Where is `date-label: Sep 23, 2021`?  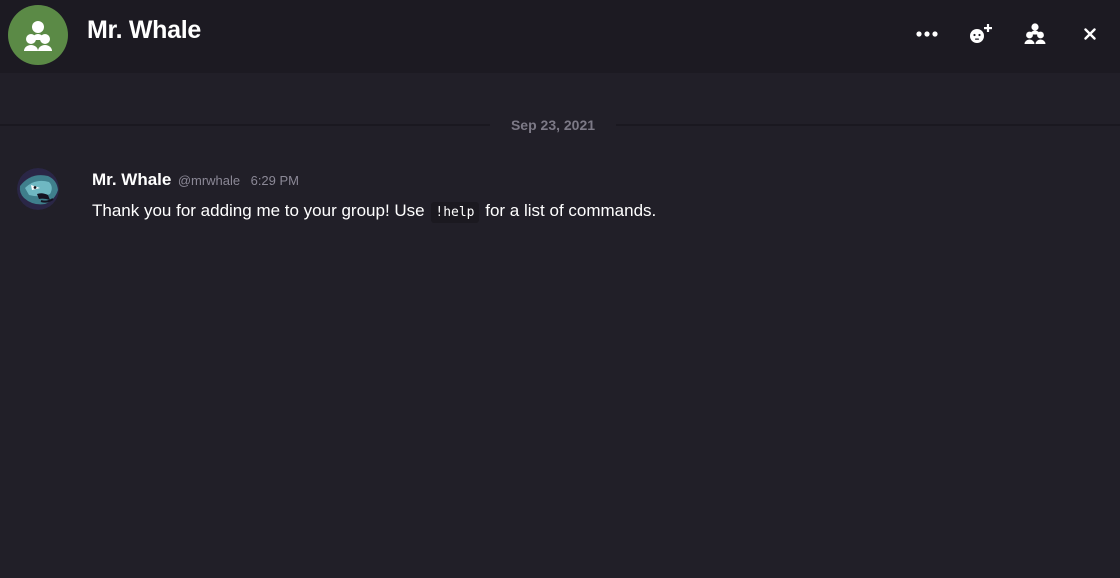 date-label: Sep 23, 2021 is located at coordinates (553, 125).